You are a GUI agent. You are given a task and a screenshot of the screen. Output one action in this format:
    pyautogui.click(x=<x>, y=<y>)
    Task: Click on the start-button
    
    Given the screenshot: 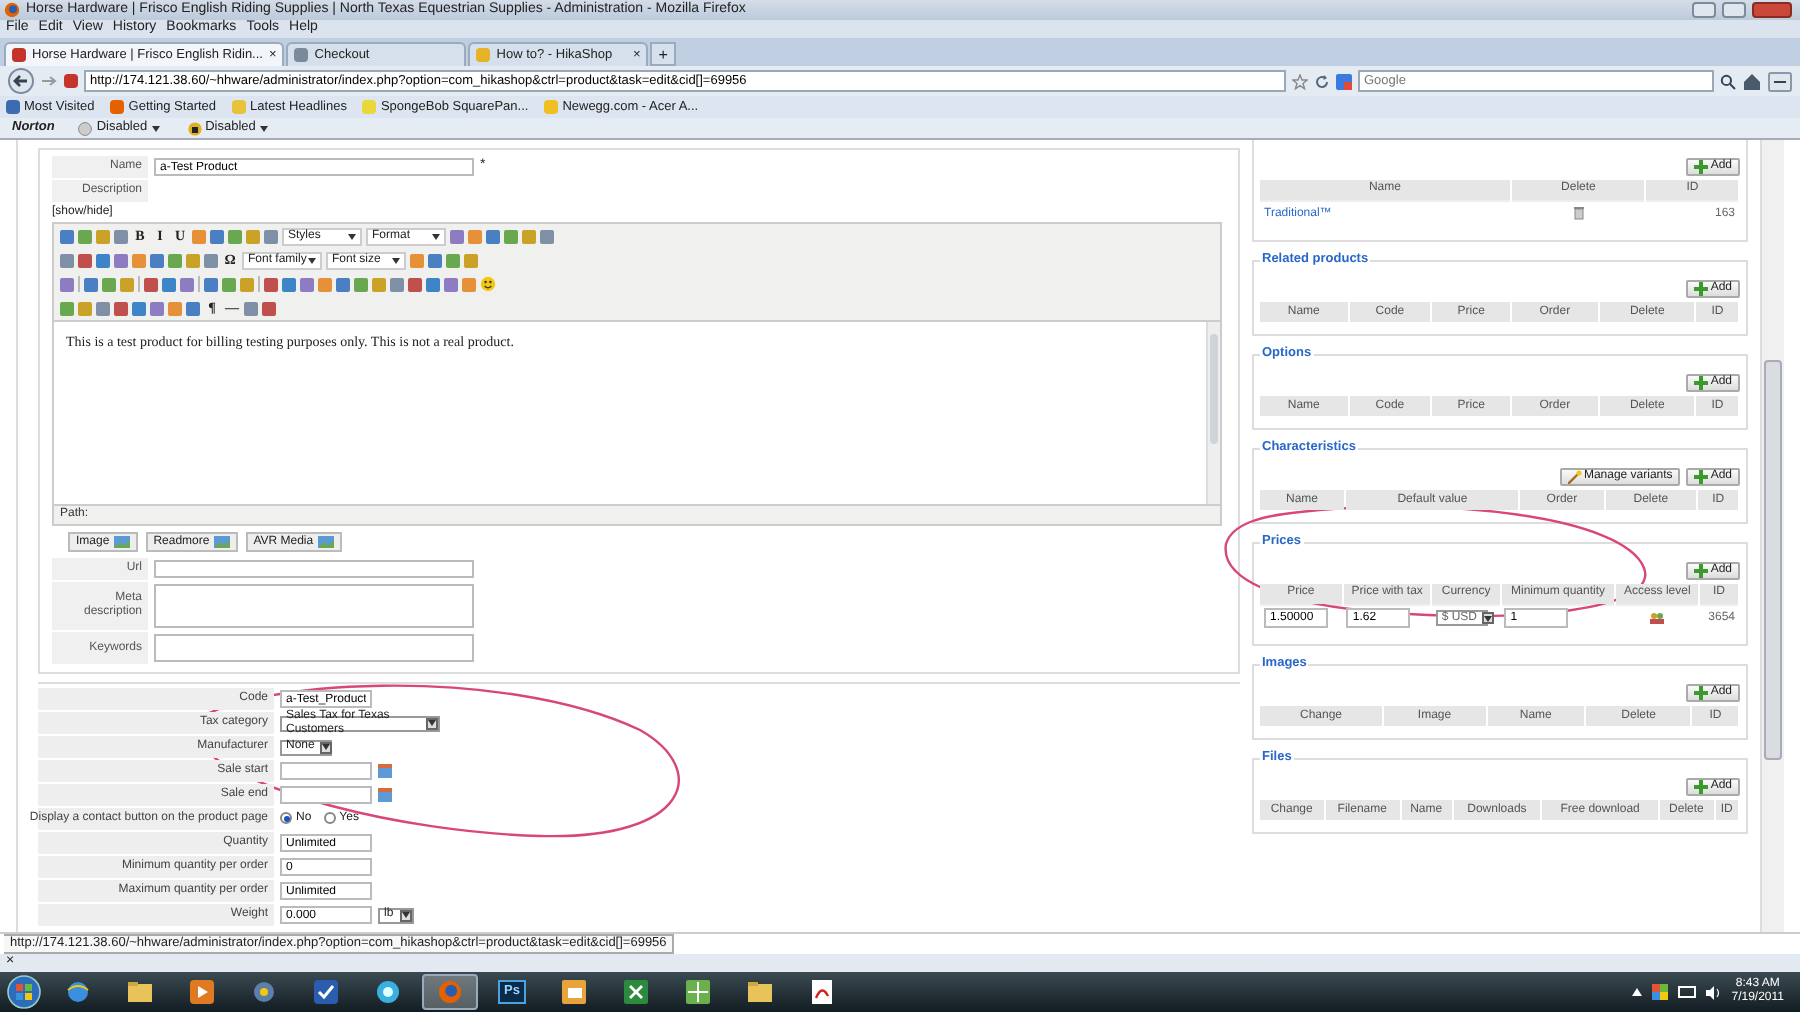 What is the action you would take?
    pyautogui.click(x=24, y=992)
    